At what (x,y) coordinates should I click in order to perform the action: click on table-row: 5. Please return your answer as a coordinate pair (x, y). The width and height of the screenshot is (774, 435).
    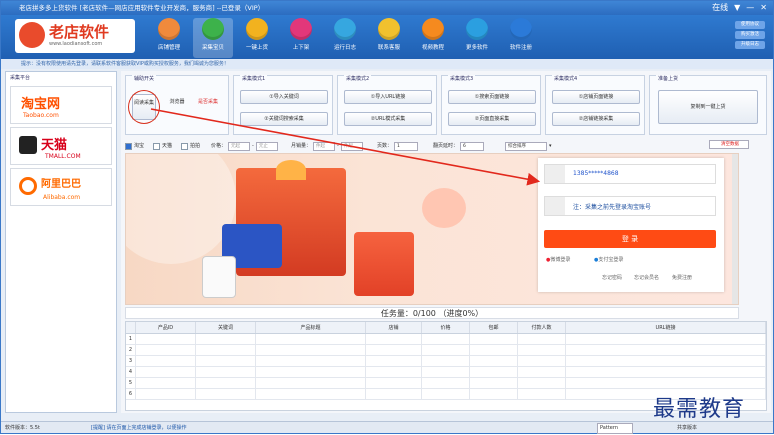
    Looking at the image, I should click on (446, 383).